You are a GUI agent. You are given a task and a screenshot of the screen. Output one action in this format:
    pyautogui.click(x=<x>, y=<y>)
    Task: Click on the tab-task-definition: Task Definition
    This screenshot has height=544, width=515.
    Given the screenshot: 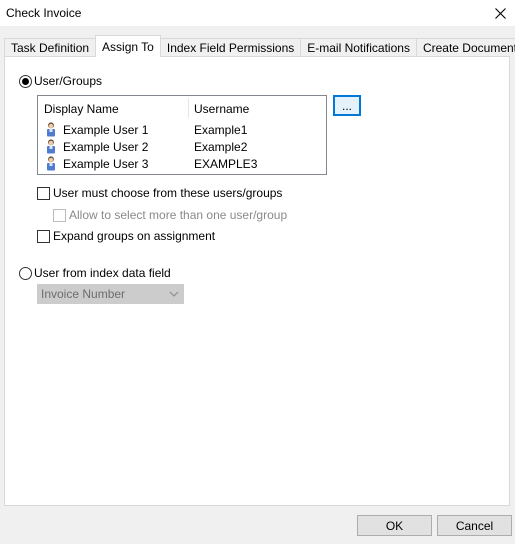 What is the action you would take?
    pyautogui.click(x=50, y=47)
    